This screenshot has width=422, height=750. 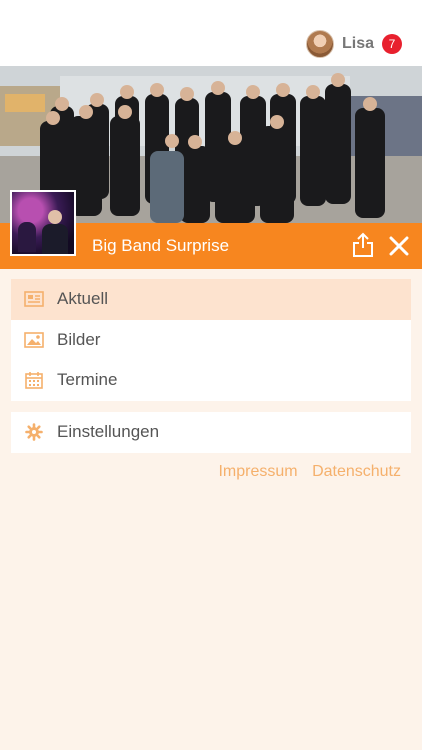 I want to click on gear-icon, so click(x=34, y=432).